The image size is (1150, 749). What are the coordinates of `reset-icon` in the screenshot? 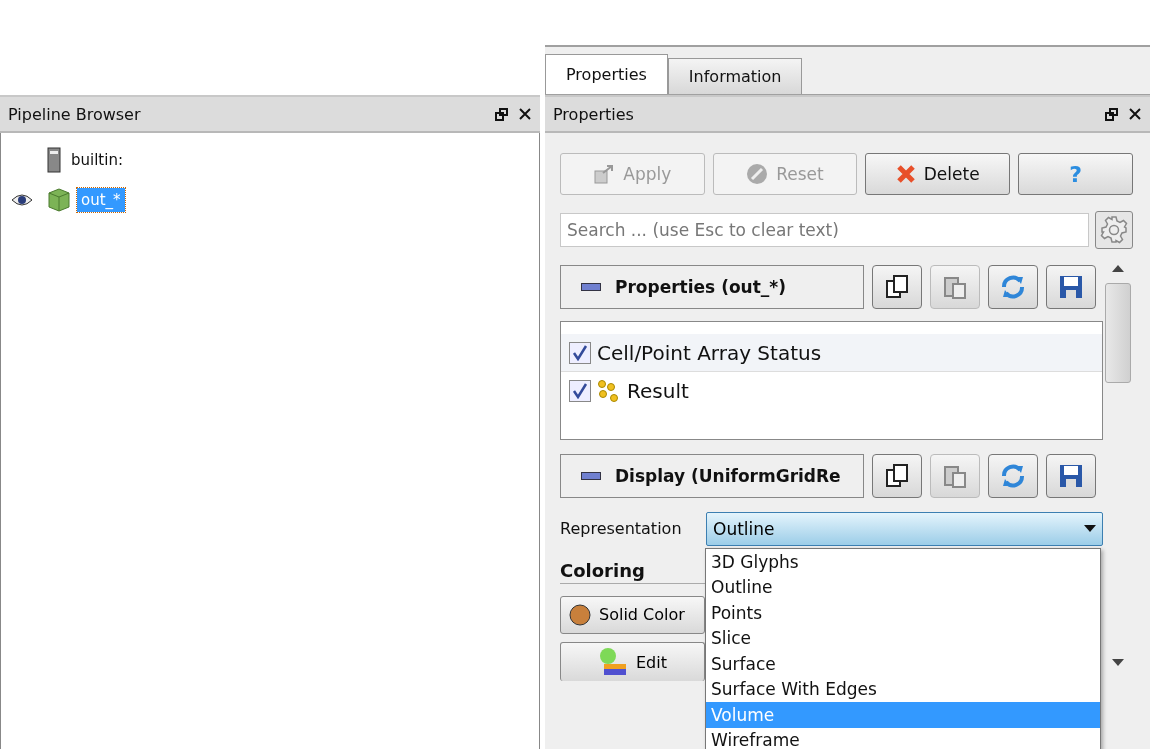 It's located at (757, 174).